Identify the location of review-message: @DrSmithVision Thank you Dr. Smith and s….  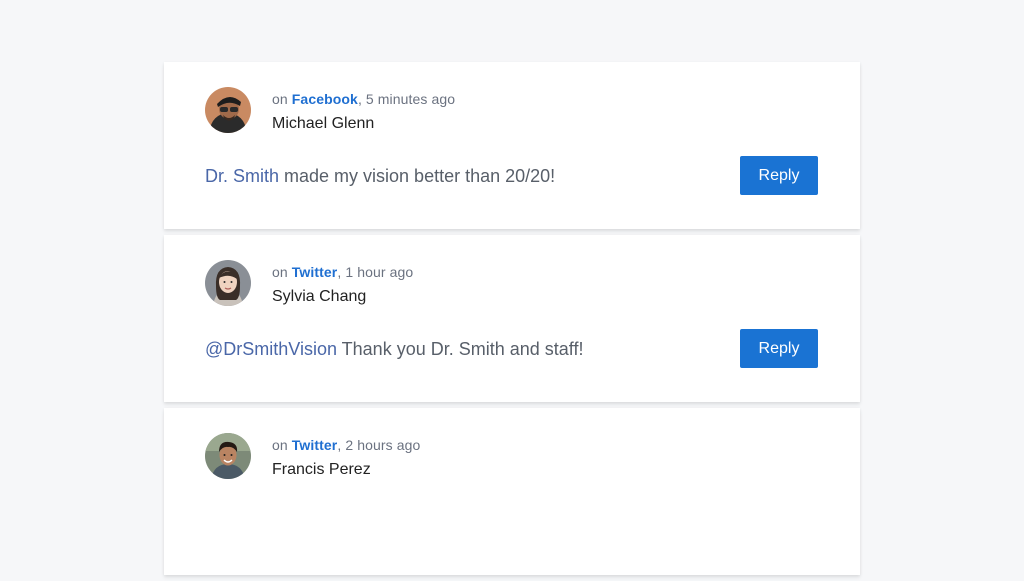
(394, 349).